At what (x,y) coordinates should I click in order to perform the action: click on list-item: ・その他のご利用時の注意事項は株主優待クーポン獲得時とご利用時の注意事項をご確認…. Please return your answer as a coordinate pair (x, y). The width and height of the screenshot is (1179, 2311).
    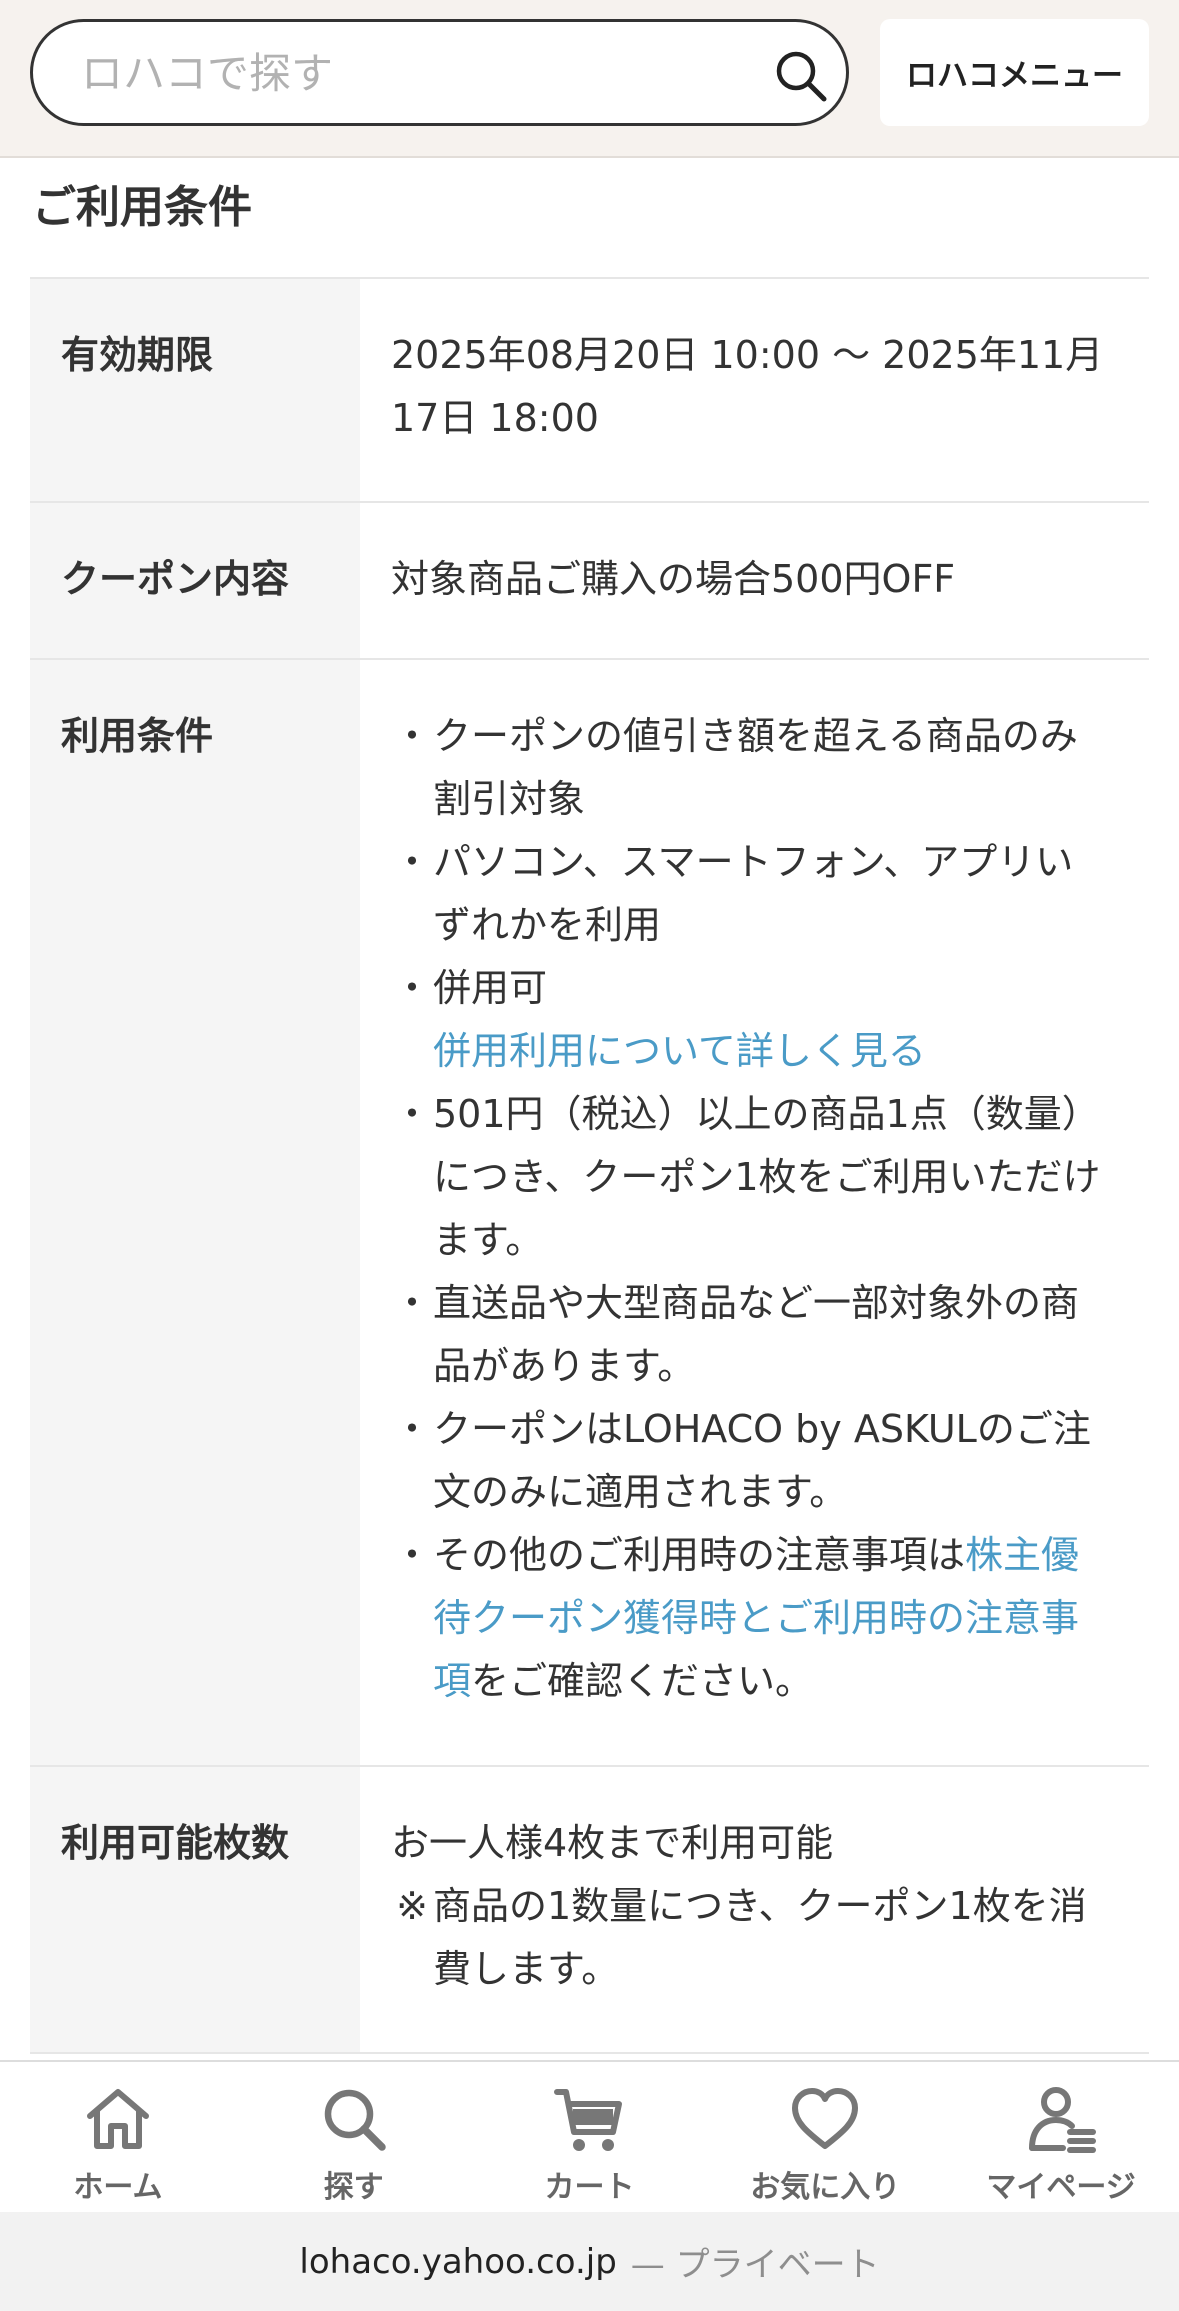
    Looking at the image, I should click on (736, 1618).